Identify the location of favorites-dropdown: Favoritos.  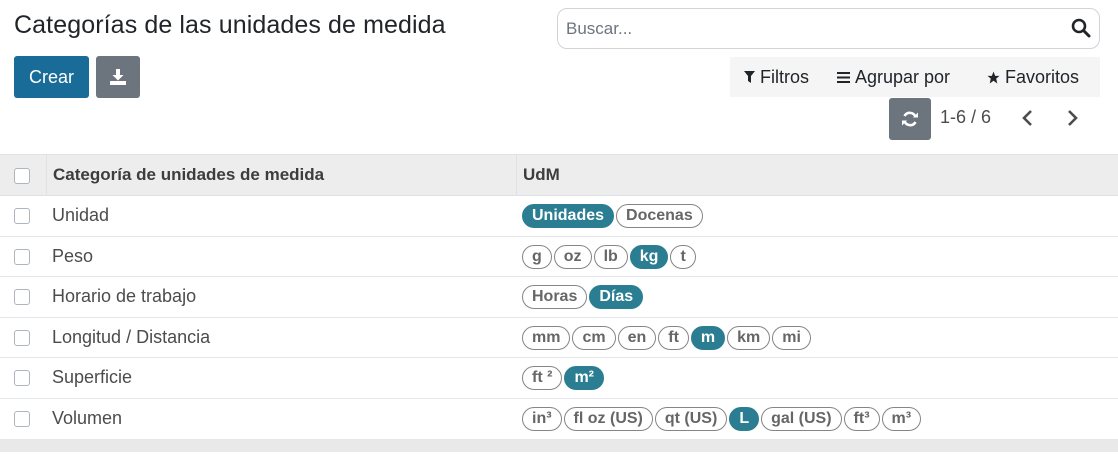
(1033, 77).